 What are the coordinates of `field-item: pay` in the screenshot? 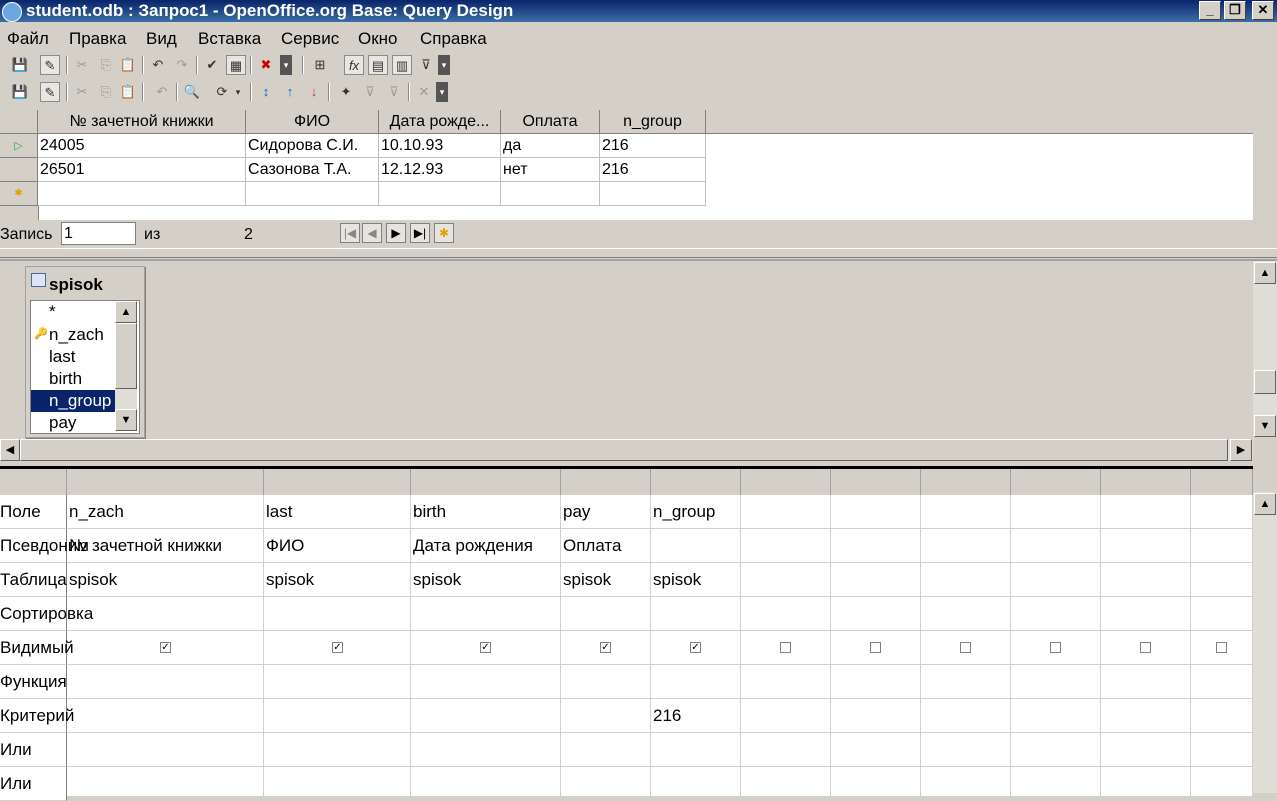 It's located at (73, 422).